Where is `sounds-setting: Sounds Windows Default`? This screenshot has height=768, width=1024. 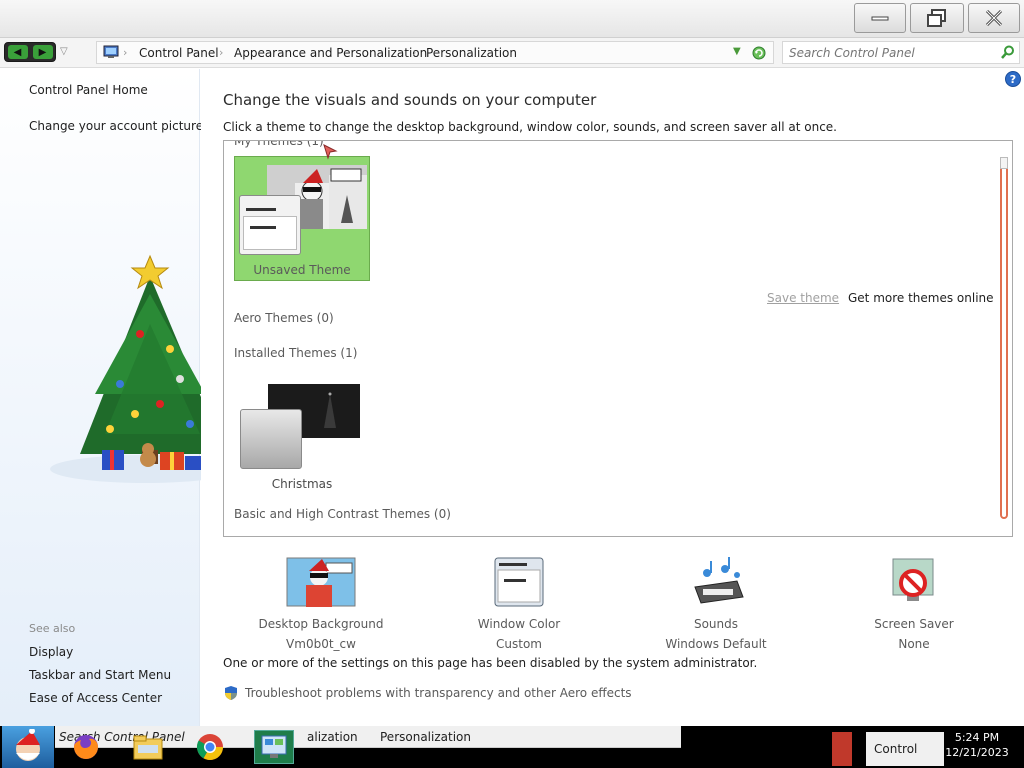 sounds-setting: Sounds Windows Default is located at coordinates (716, 604).